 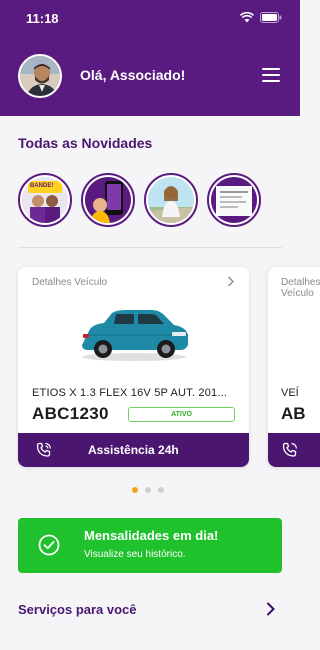 I want to click on status-badge: ATIVO, so click(x=181, y=414).